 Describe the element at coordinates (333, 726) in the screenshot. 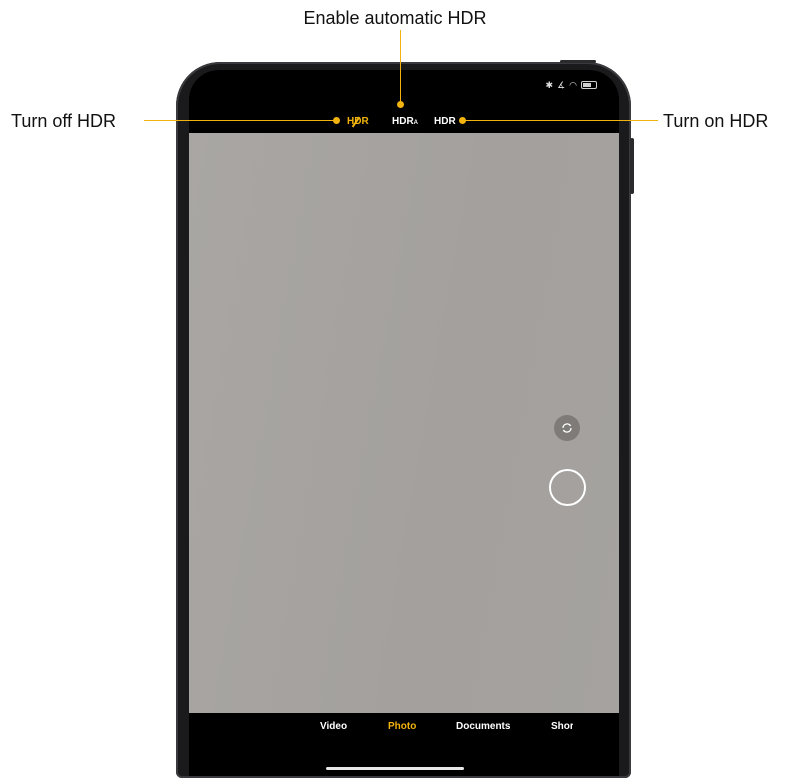

I see `mode-video: Video` at that location.